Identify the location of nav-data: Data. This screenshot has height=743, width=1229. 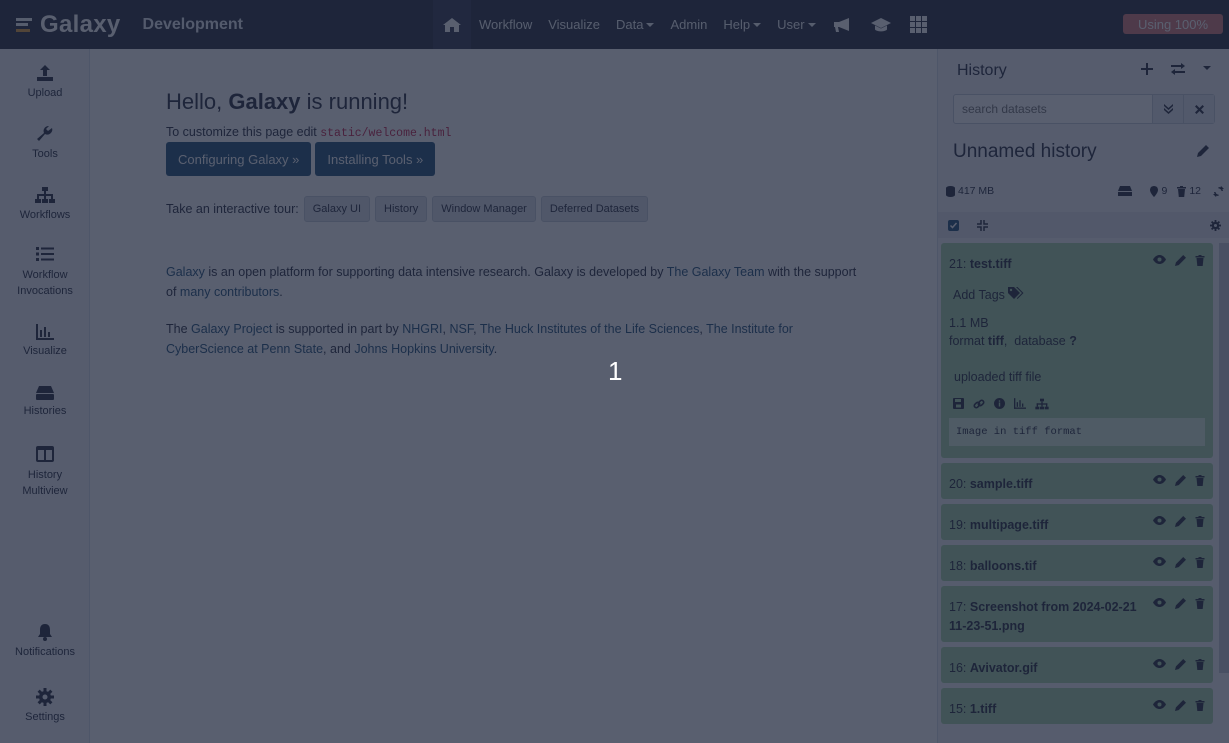
(635, 24).